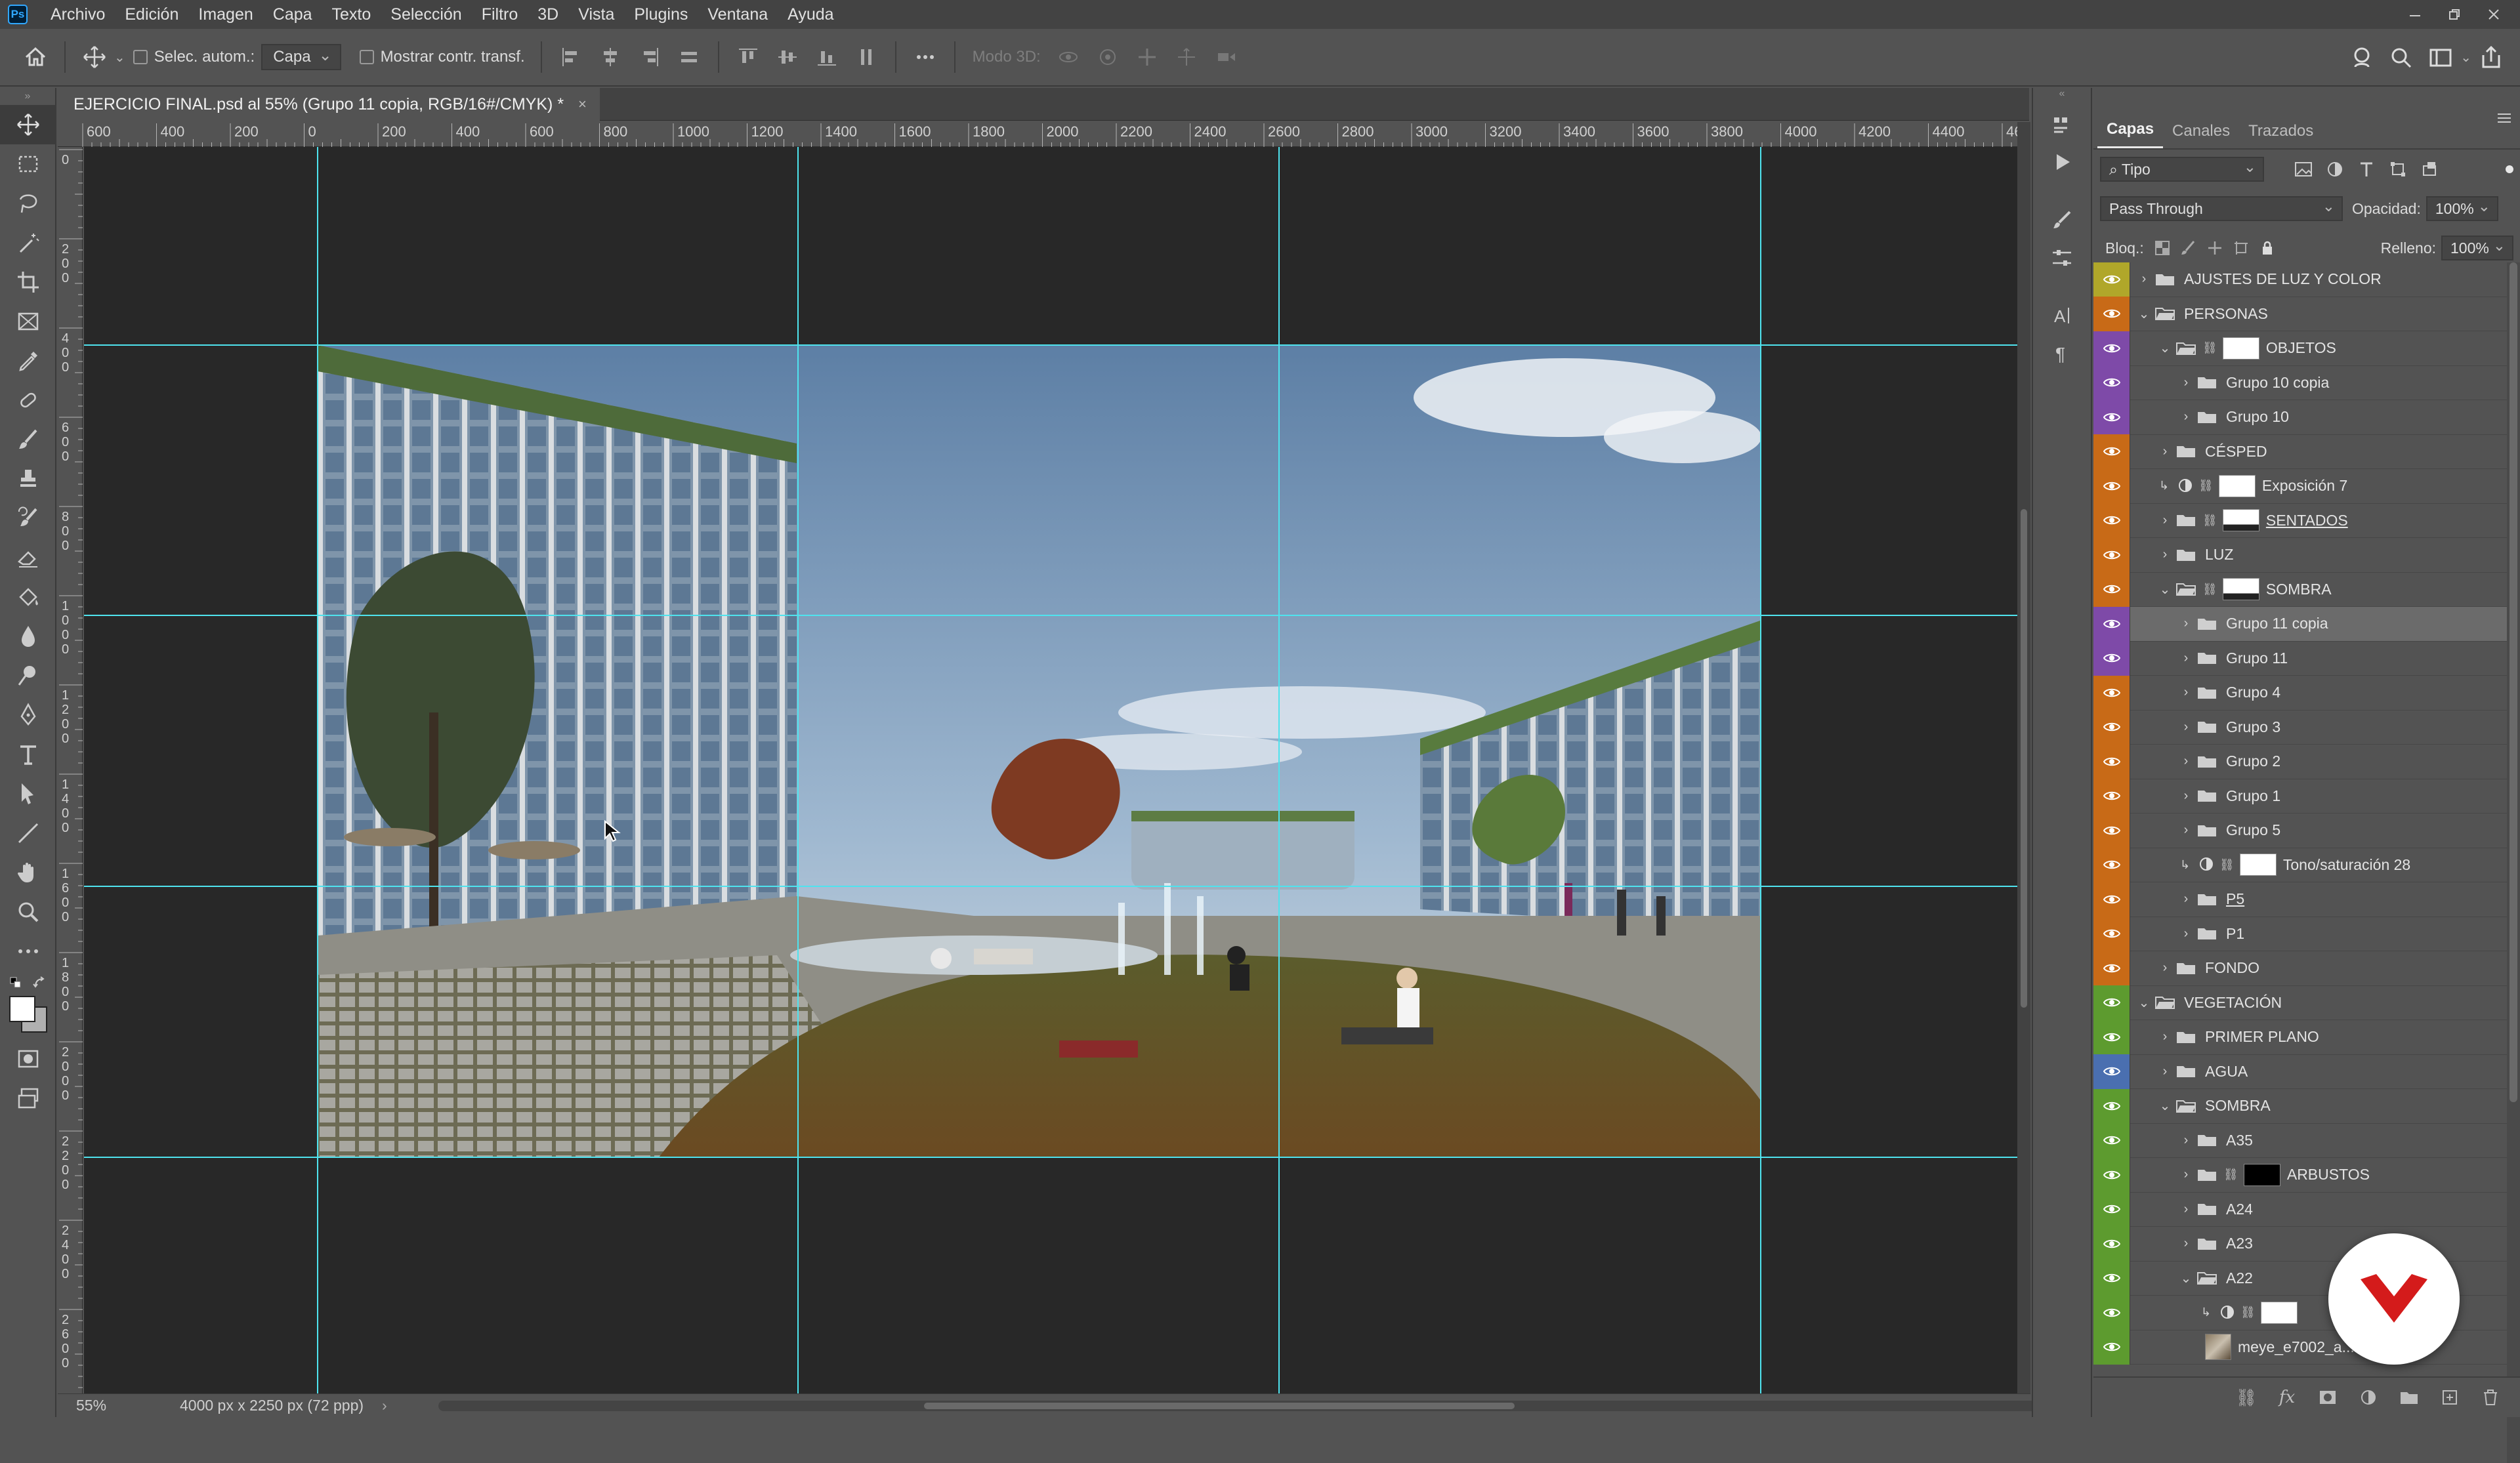 Image resolution: width=2520 pixels, height=1463 pixels. I want to click on layer-filter-dropdown: ⌕ Tipo, so click(2182, 170).